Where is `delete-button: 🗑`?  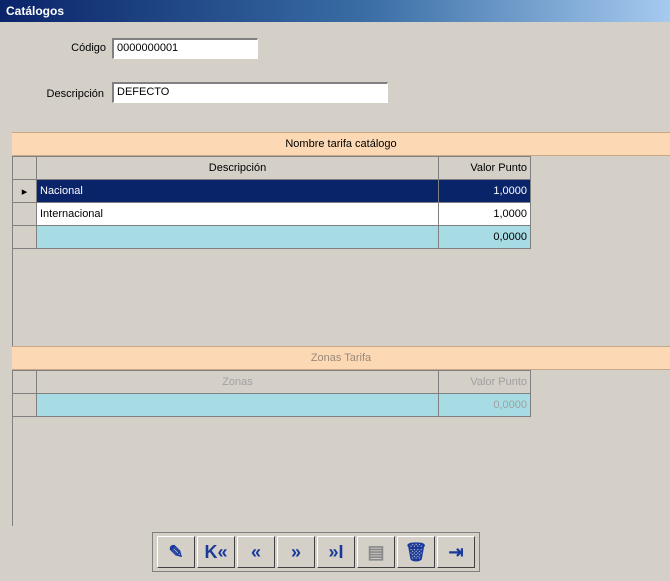
delete-button: 🗑 is located at coordinates (416, 552).